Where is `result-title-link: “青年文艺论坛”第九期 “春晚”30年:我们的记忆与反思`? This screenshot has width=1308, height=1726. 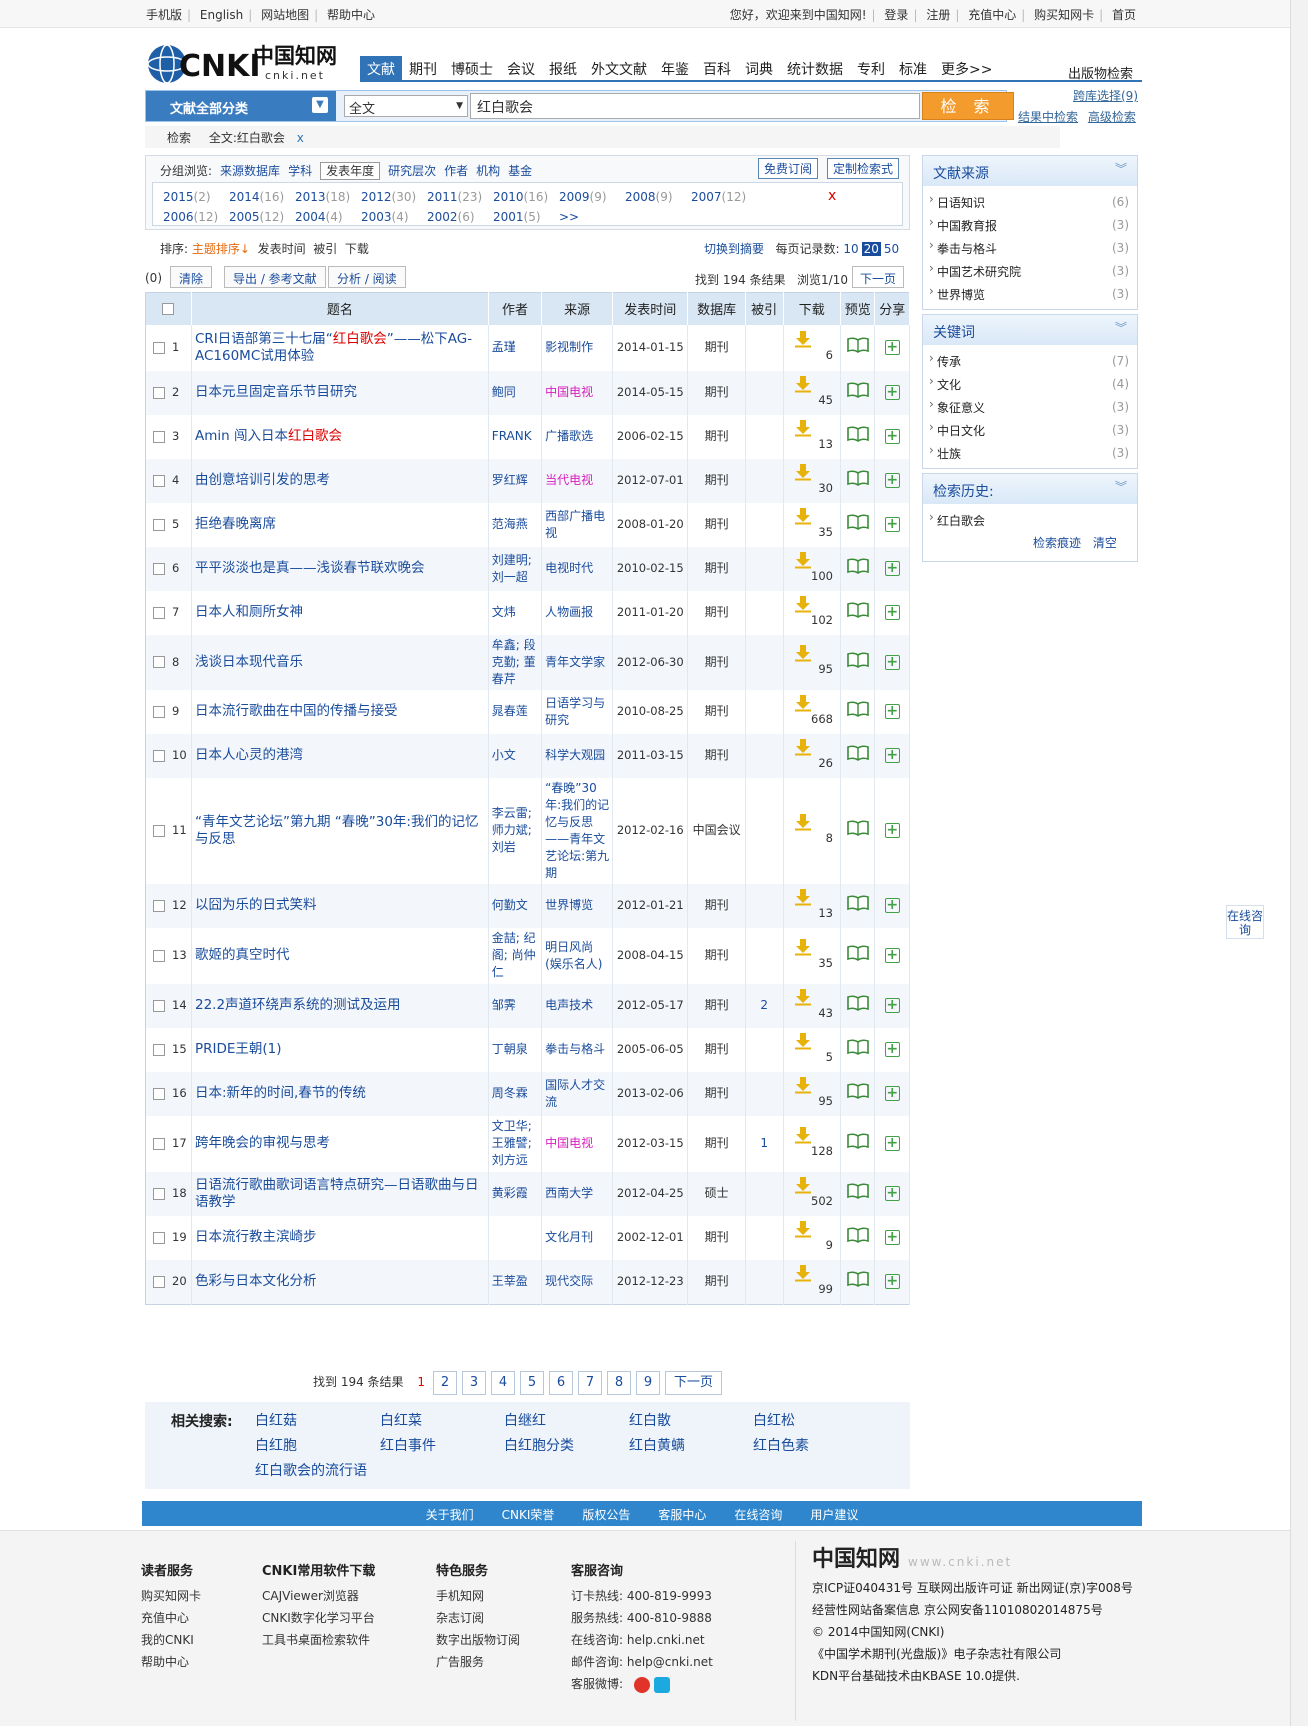 result-title-link: “青年文艺论坛”第九期 “春晚”30年:我们的记忆与反思 is located at coordinates (337, 830).